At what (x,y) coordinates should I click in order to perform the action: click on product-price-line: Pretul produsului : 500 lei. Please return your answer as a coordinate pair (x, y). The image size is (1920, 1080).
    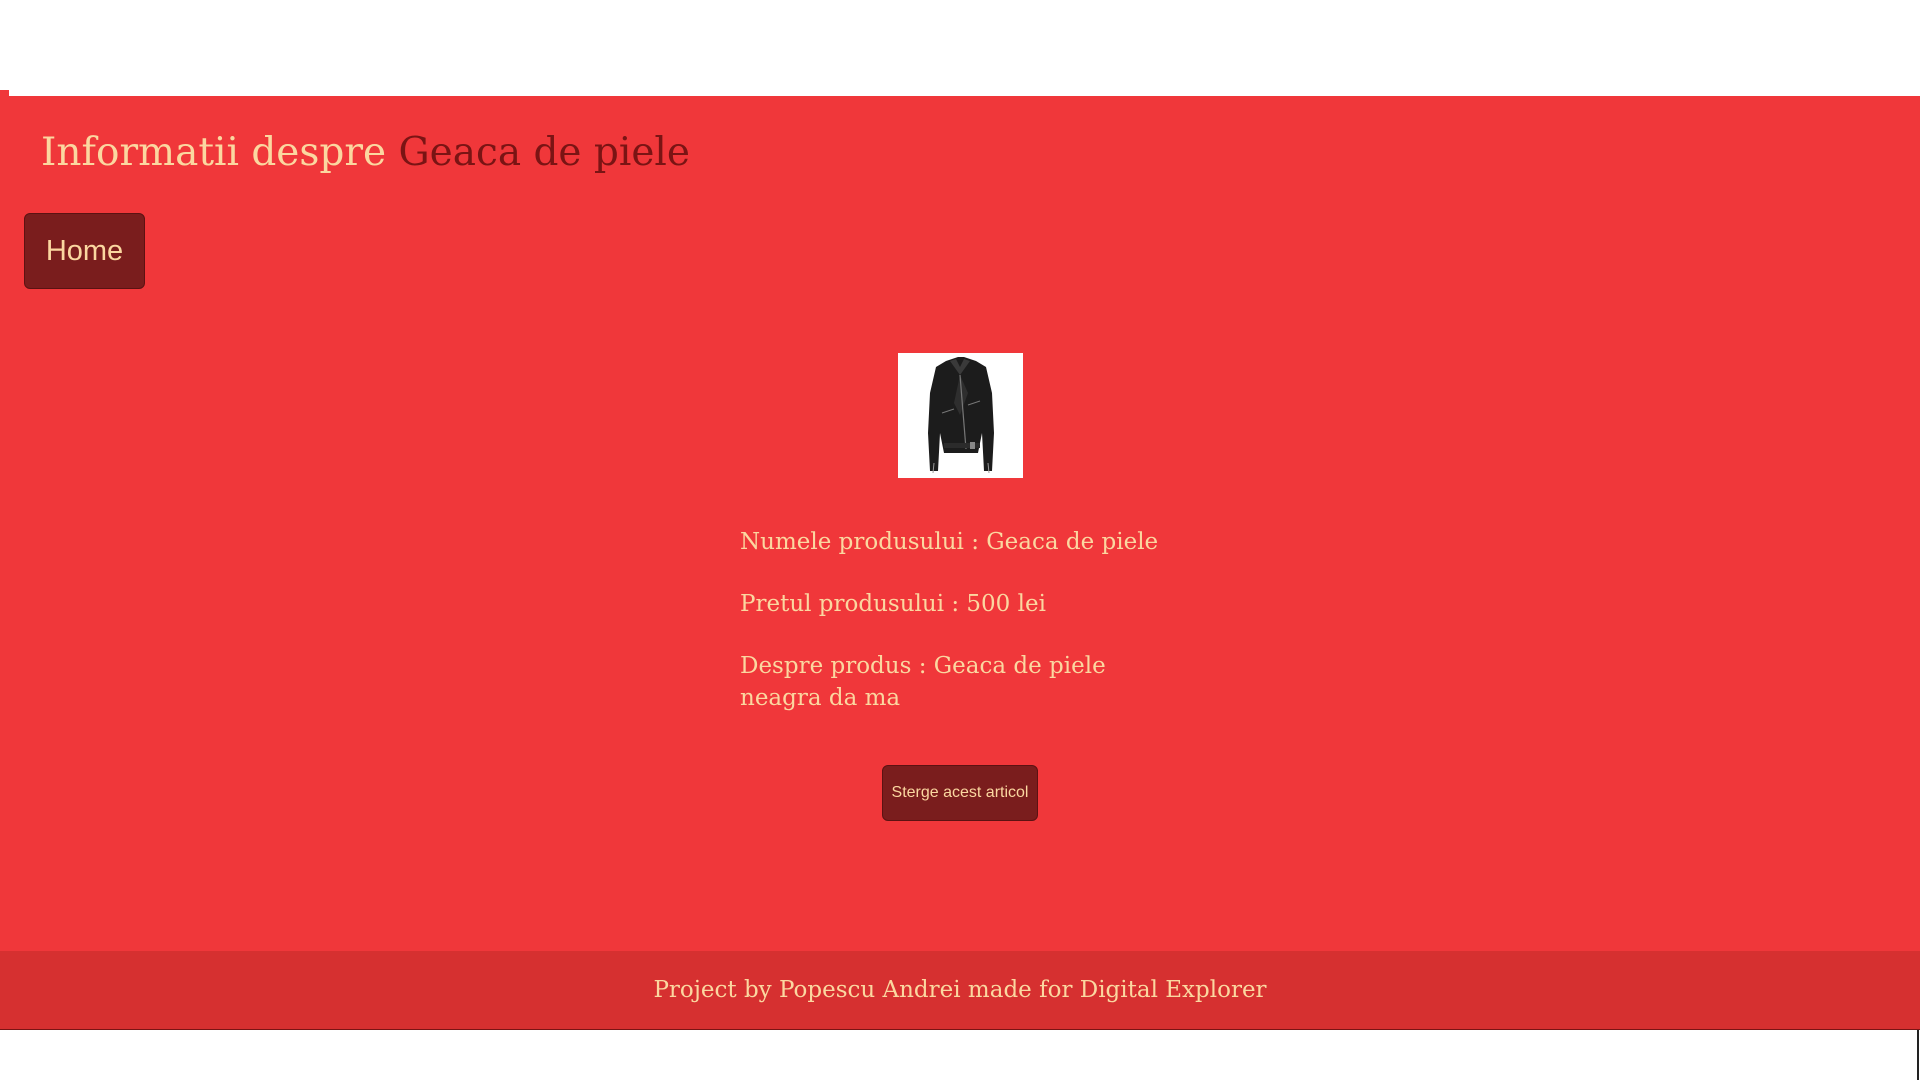
    Looking at the image, I should click on (893, 604).